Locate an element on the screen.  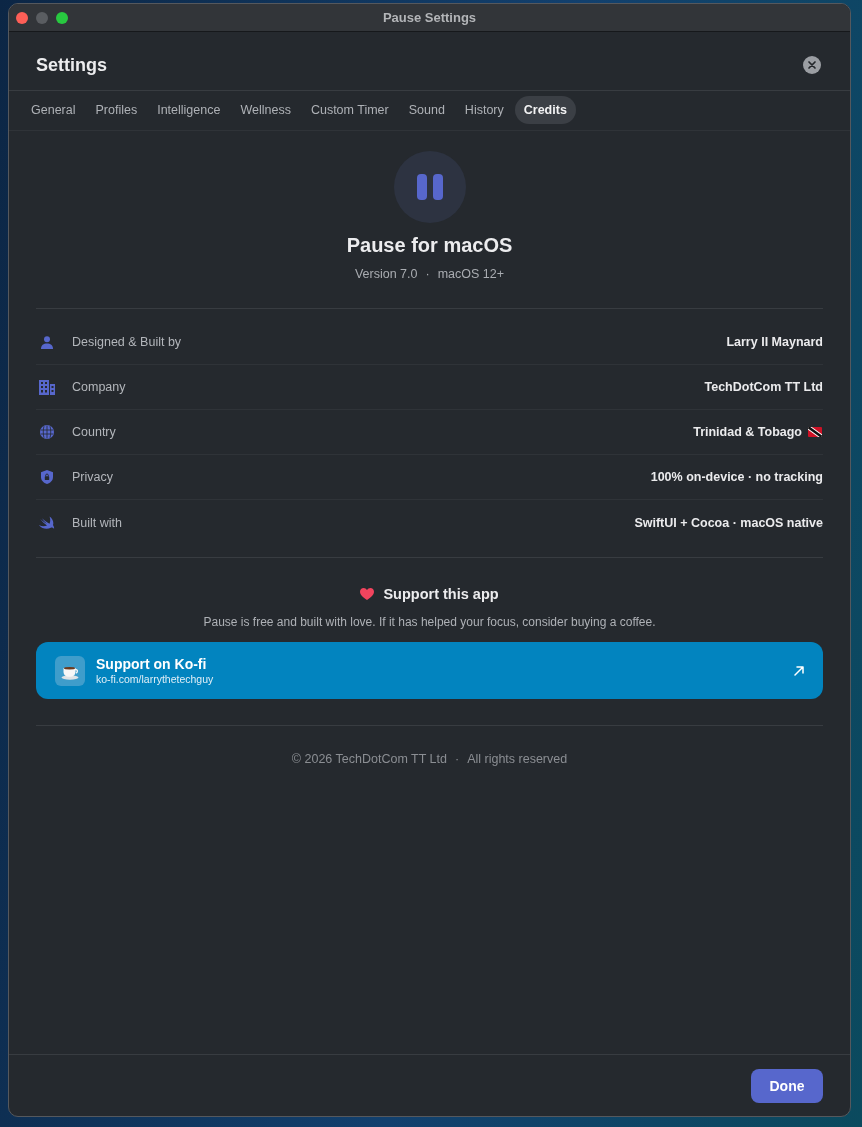
copyright-text: © 2026 TechDotCom TT Ltd is located at coordinates (369, 759).